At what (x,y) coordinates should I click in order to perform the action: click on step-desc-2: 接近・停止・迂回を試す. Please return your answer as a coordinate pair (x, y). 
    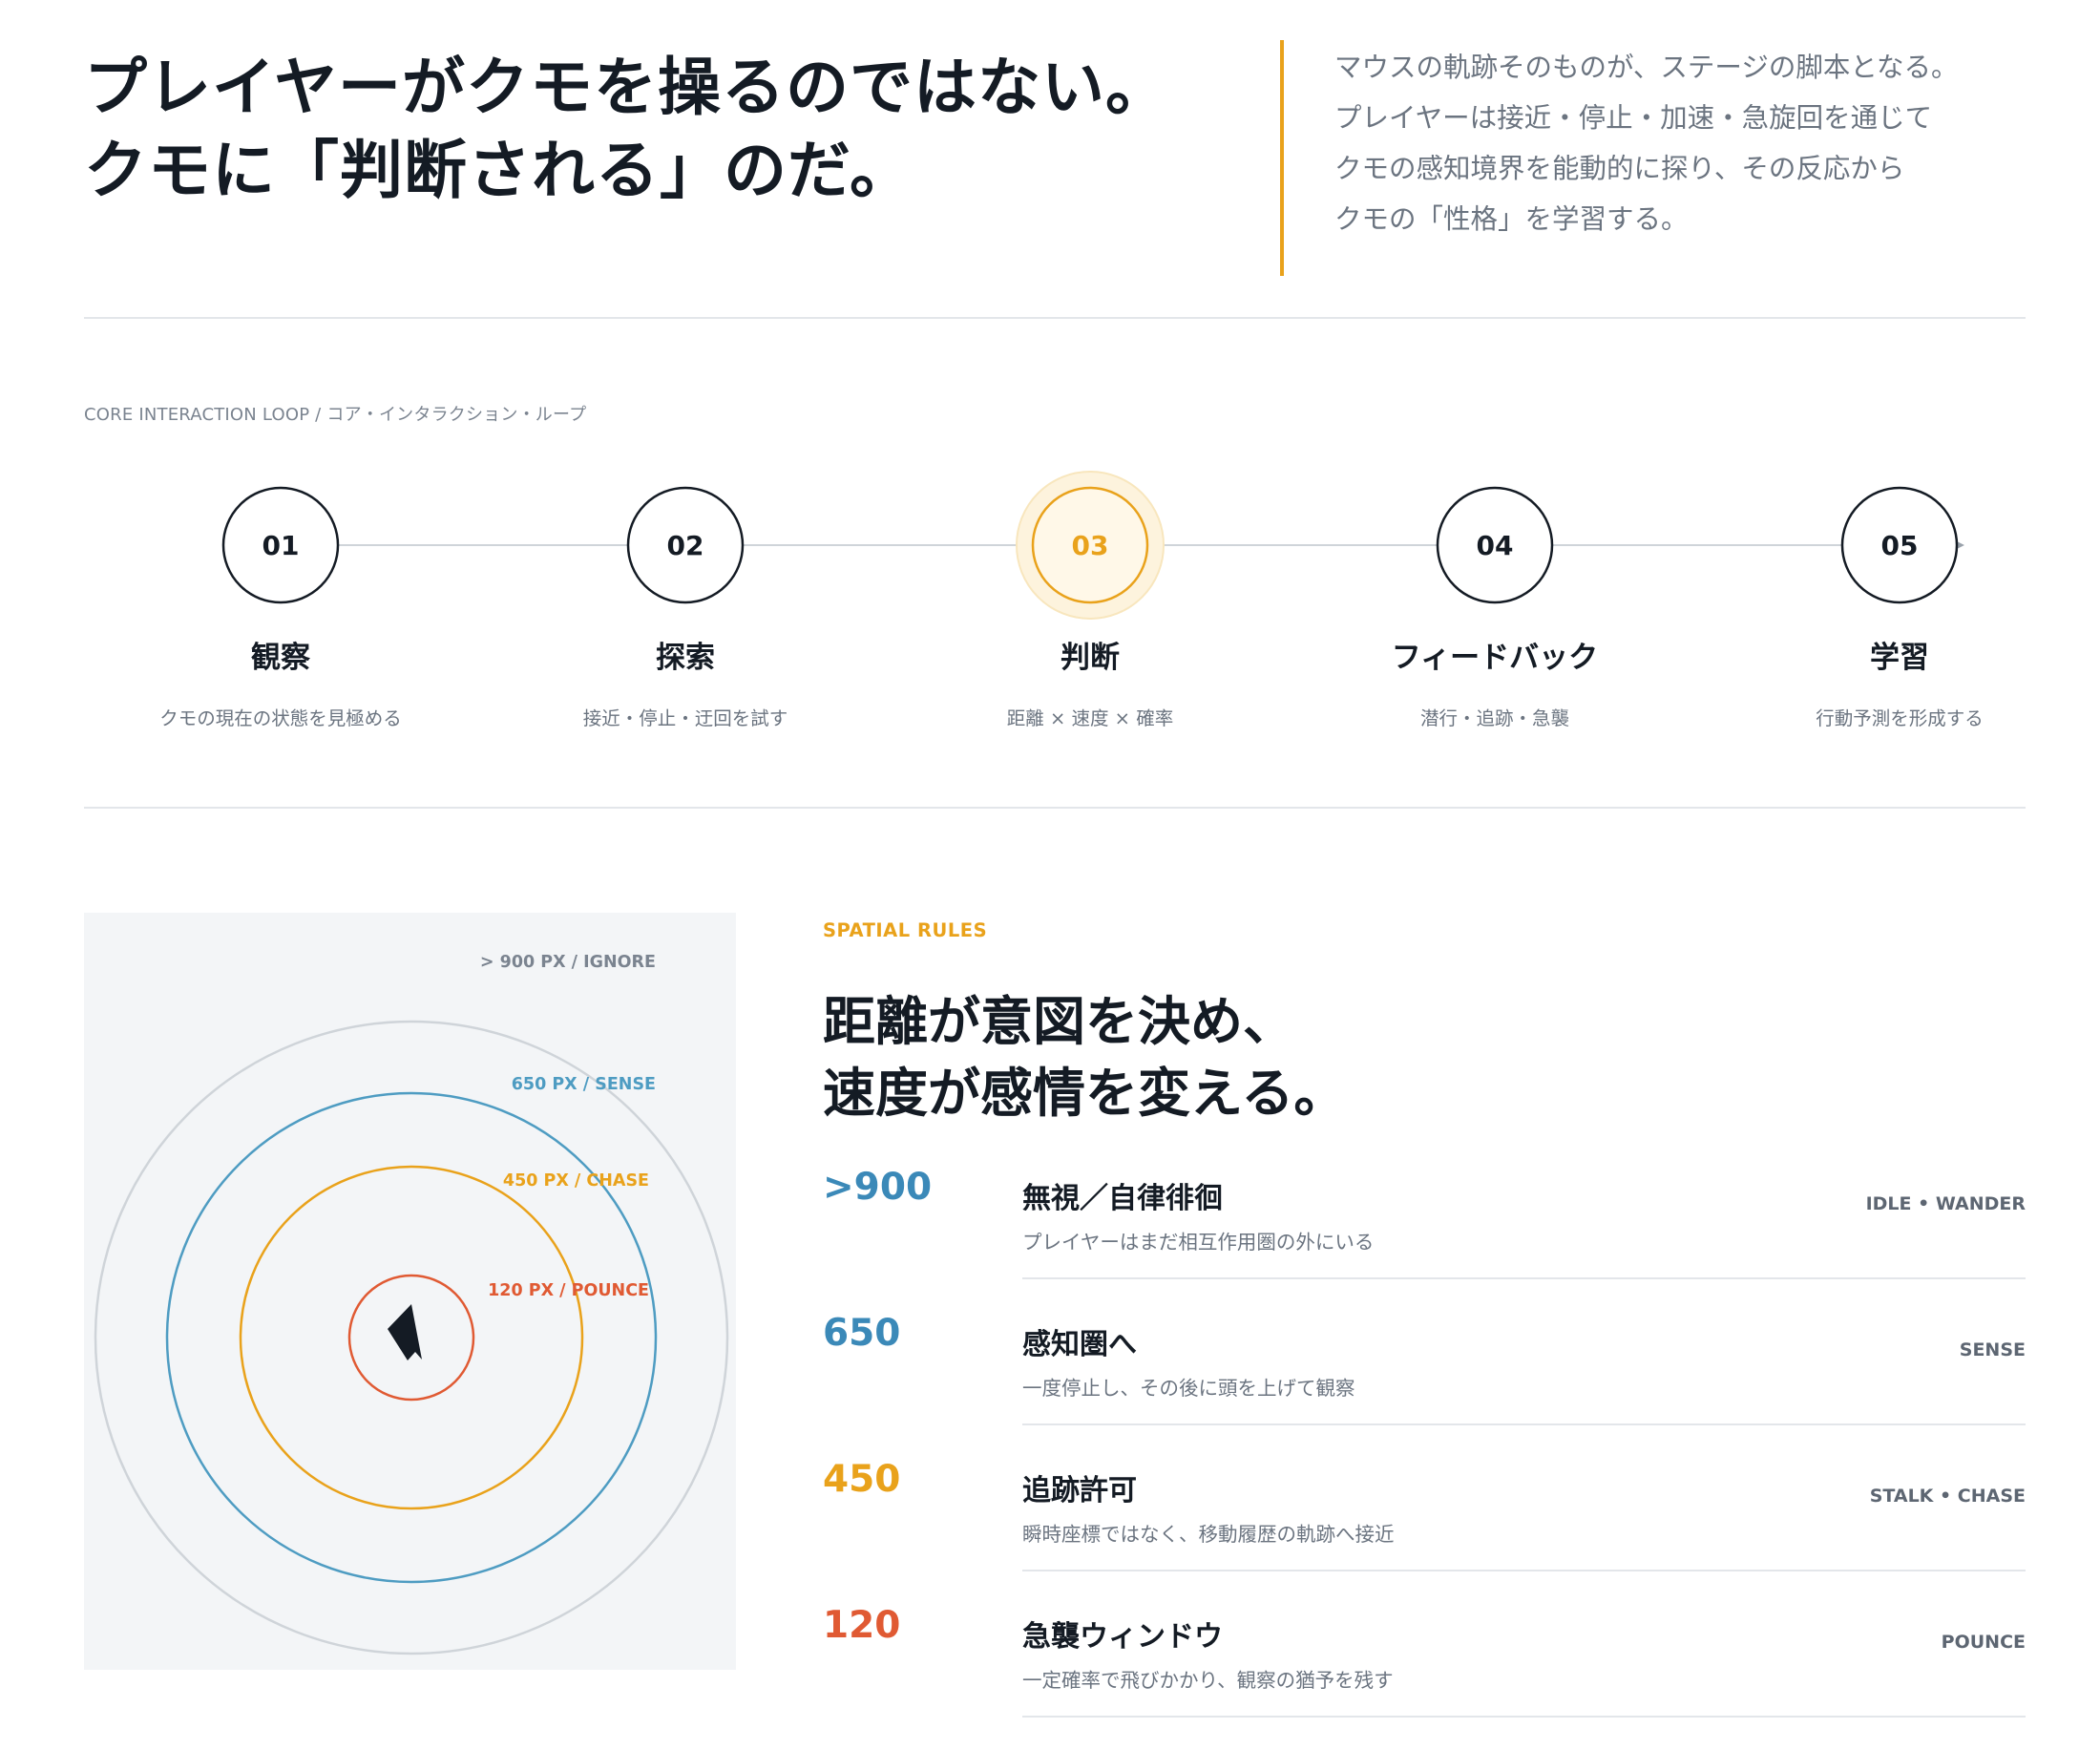
    Looking at the image, I should click on (685, 718).